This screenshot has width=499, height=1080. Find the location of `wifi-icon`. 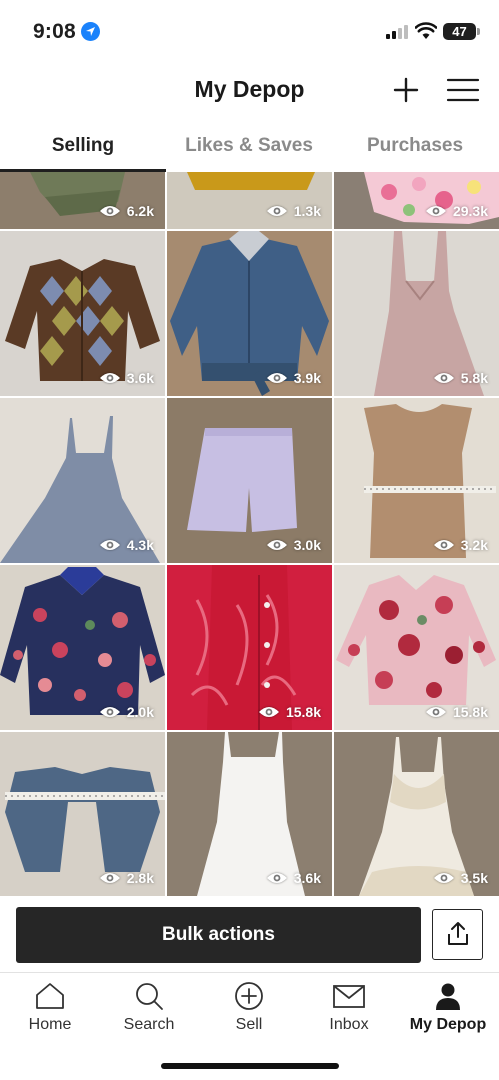

wifi-icon is located at coordinates (426, 30).